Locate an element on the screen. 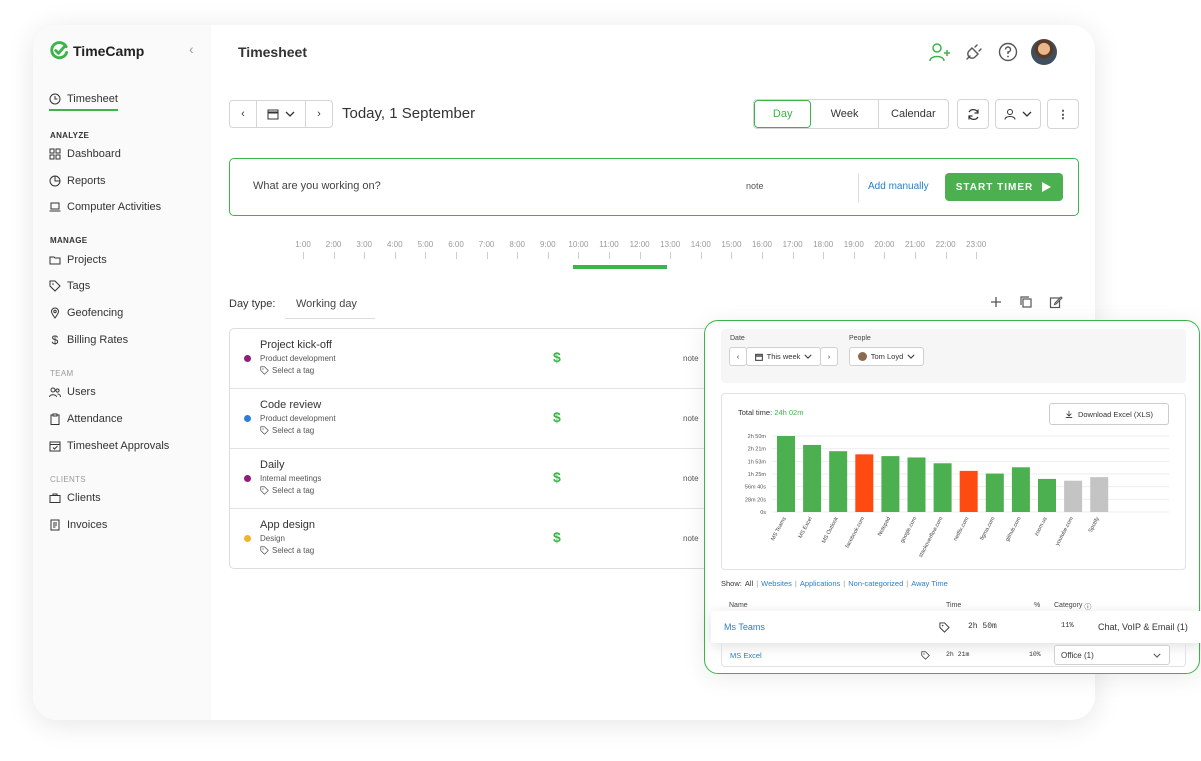  sidebar-item-timesheet-approvals: Timesheet Approvals is located at coordinates (109, 446).